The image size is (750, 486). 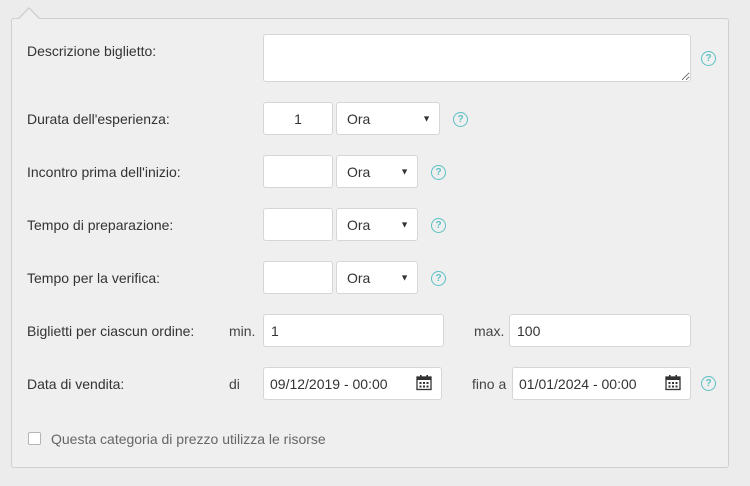 I want to click on sale-date-to-input: 01/01/2024 - 00:00, so click(x=601, y=383).